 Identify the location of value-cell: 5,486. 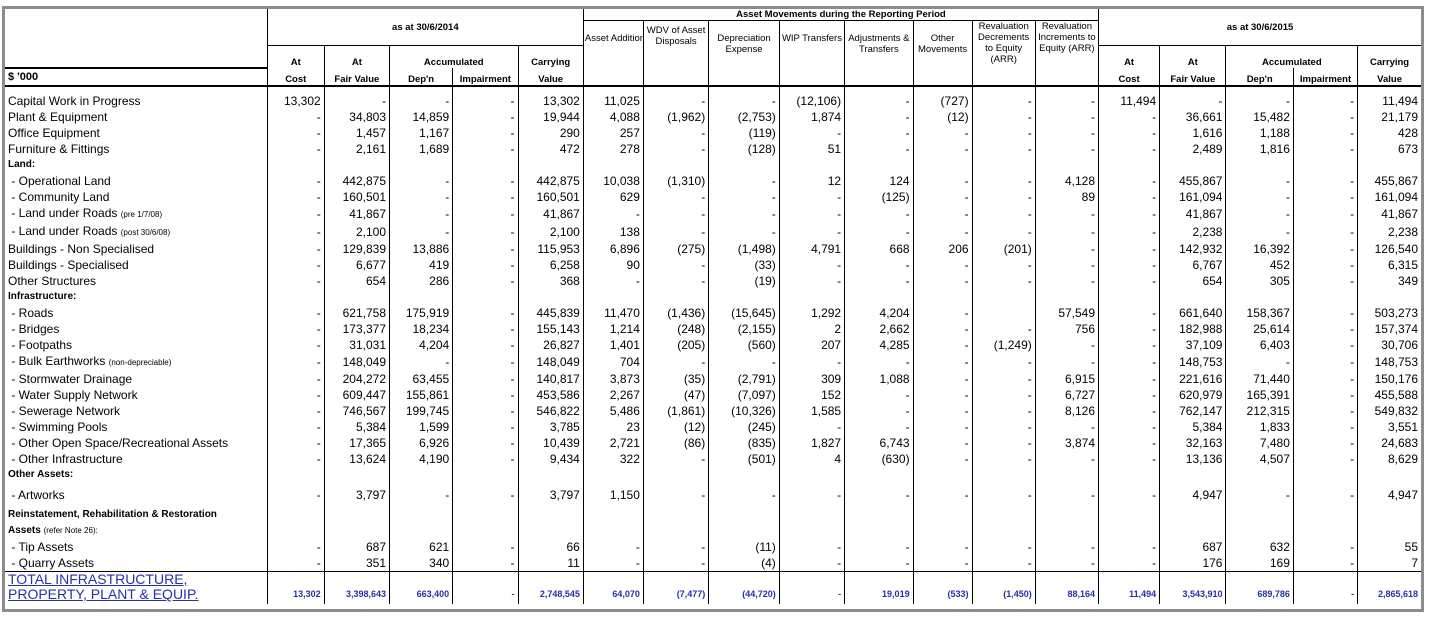
(613, 411).